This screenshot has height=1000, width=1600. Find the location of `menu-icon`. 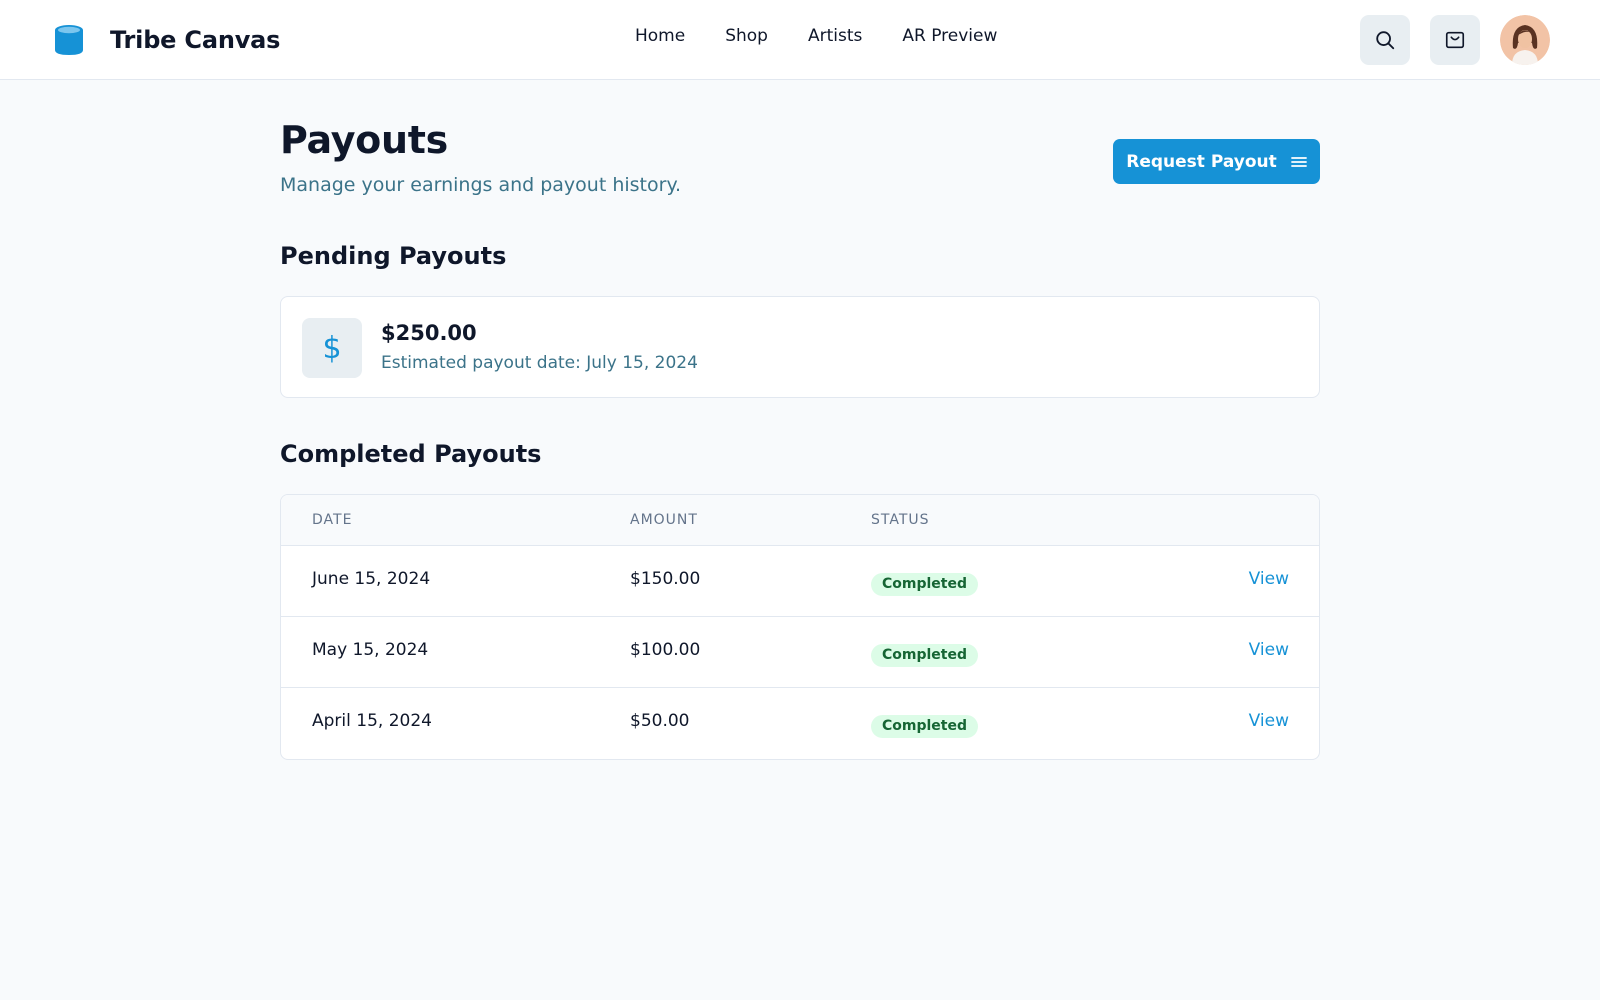

menu-icon is located at coordinates (1298, 161).